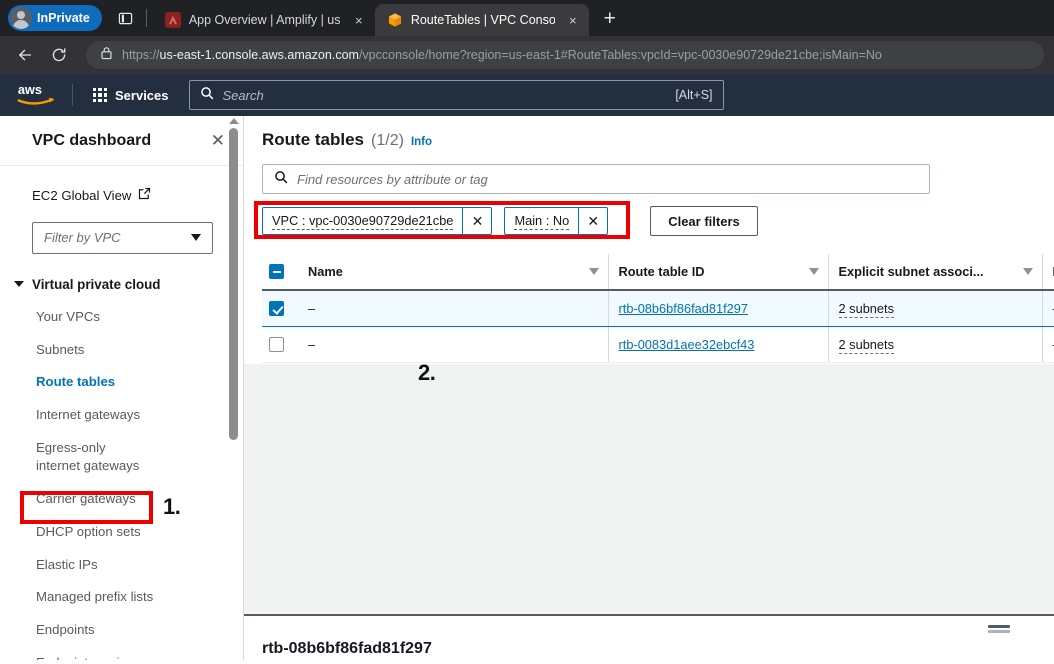 The height and width of the screenshot is (664, 1054). What do you see at coordinates (610, 18) in the screenshot?
I see `new-tab-button: +` at bounding box center [610, 18].